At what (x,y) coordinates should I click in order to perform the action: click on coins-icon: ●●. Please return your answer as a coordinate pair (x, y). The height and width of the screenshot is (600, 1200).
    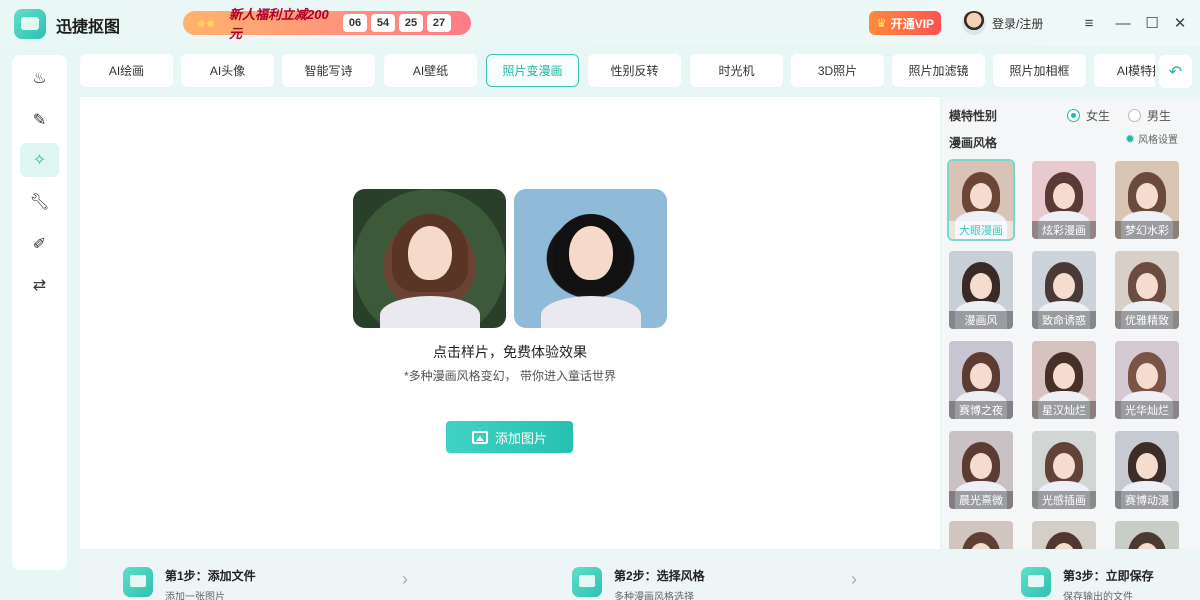
    Looking at the image, I should click on (206, 23).